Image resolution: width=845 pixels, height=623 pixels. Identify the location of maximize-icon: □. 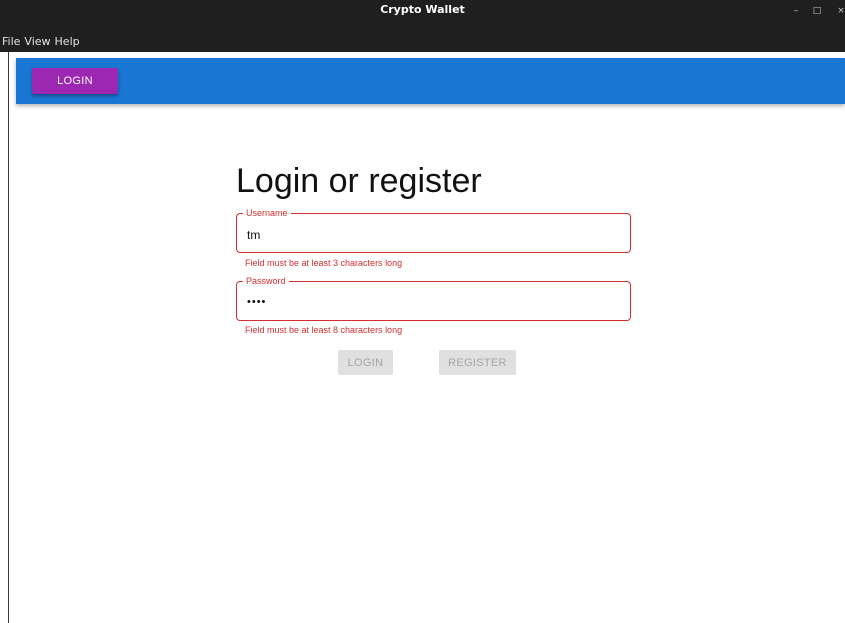
(817, 11).